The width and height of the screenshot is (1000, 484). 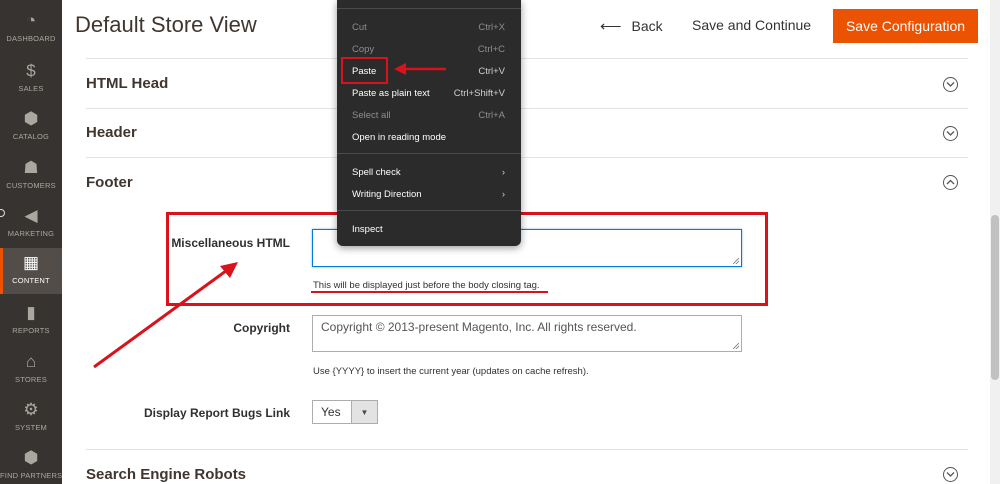 I want to click on menu-item-marketing: ◀ MARKETING, so click(x=31, y=225).